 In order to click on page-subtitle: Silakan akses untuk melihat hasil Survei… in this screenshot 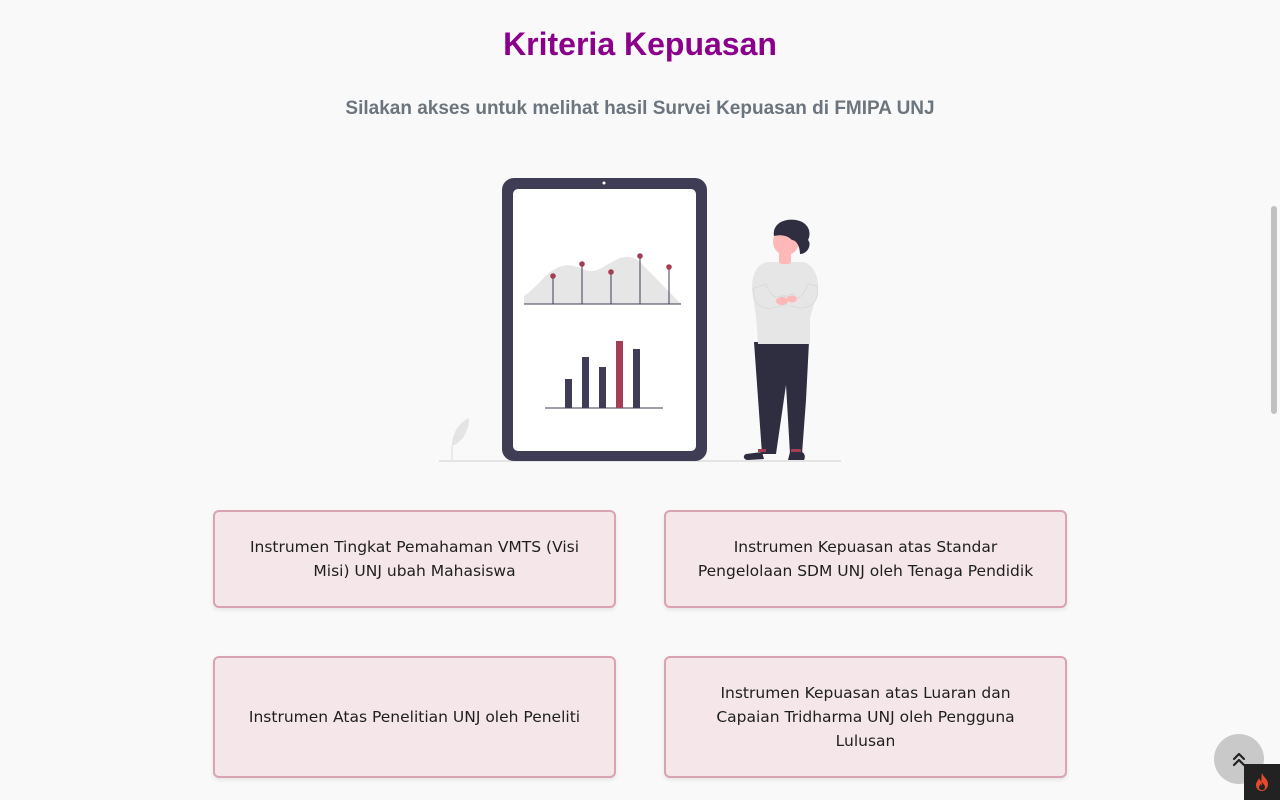, I will do `click(640, 108)`.